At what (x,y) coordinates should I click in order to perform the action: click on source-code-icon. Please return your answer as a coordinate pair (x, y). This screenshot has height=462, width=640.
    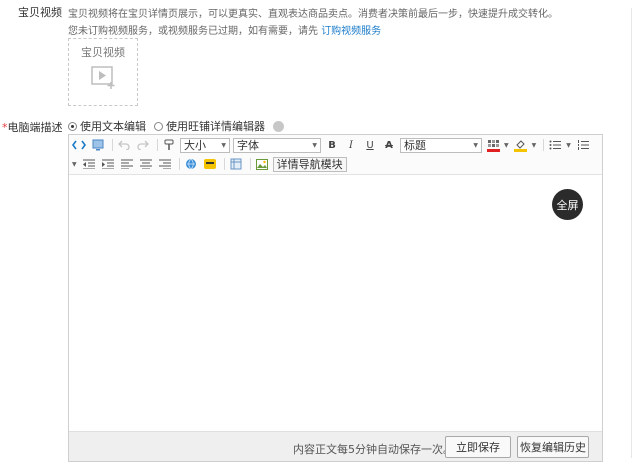
    Looking at the image, I should click on (79, 145).